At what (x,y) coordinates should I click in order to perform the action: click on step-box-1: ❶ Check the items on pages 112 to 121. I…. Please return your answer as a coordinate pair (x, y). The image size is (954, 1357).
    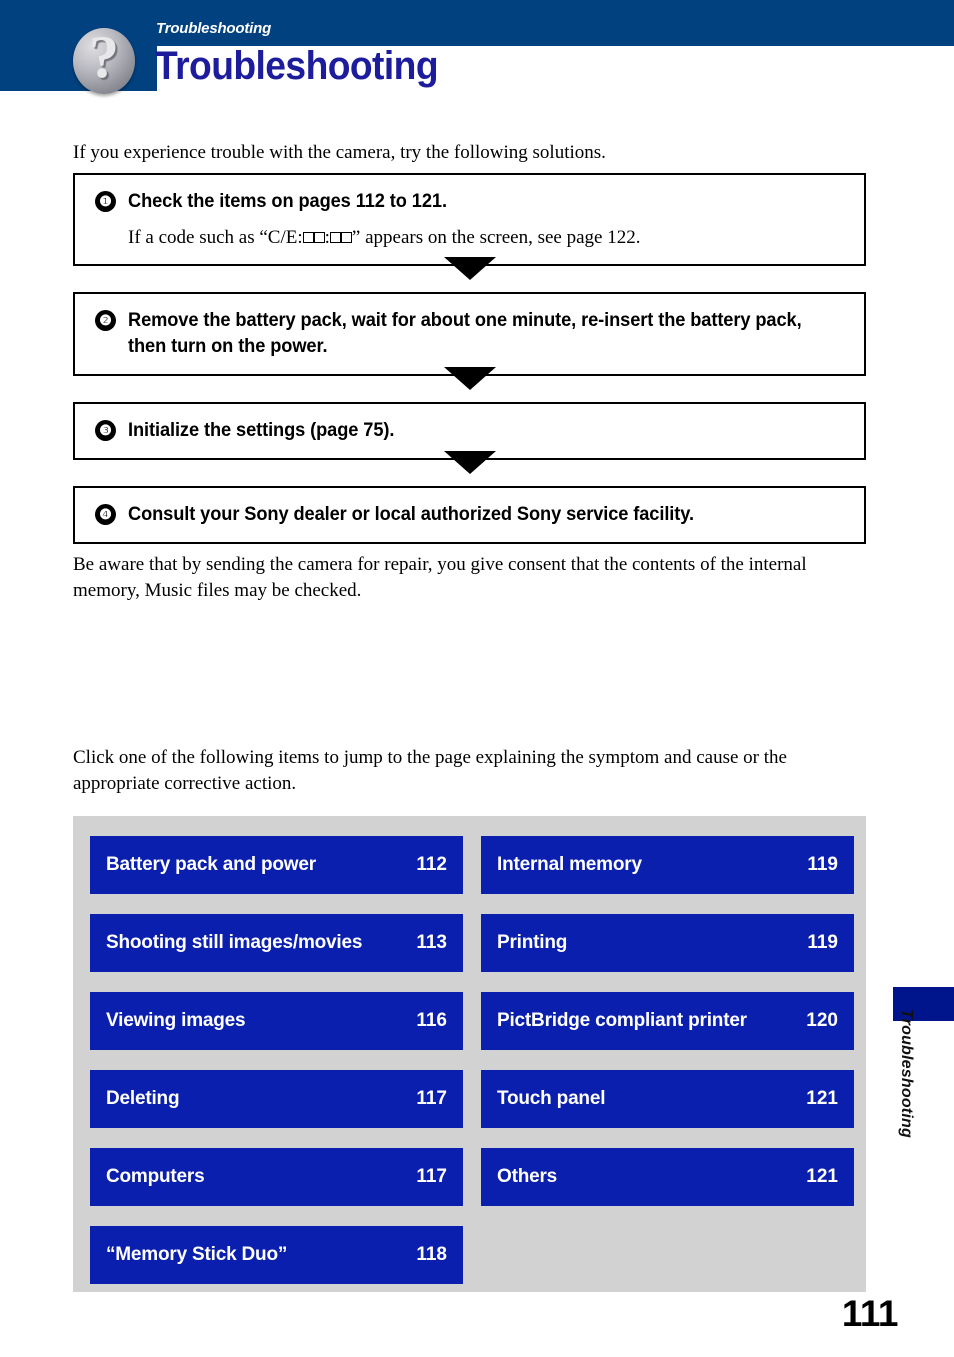
    Looking at the image, I should click on (469, 219).